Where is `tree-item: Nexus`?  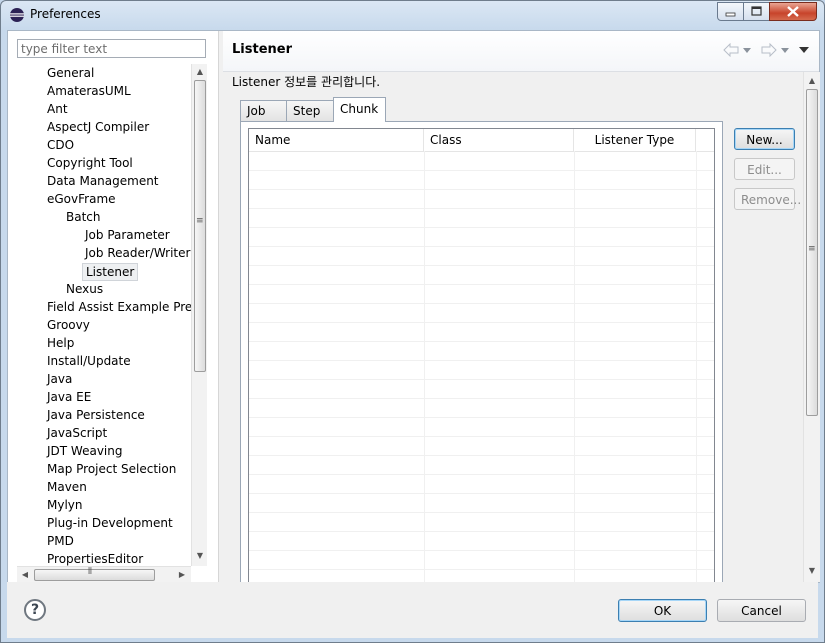
tree-item: Nexus is located at coordinates (84, 289).